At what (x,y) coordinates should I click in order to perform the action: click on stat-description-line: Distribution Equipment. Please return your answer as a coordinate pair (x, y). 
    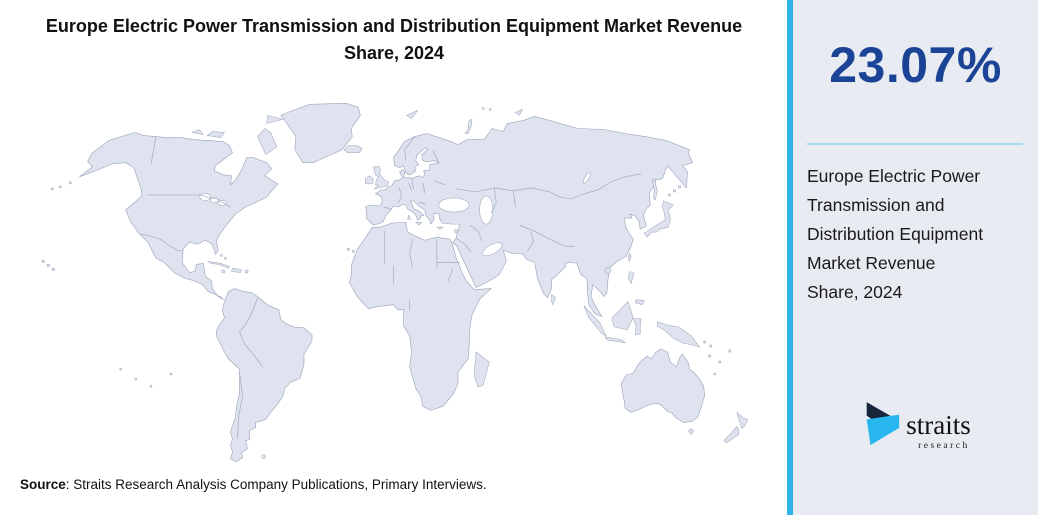
    Looking at the image, I should click on (895, 234).